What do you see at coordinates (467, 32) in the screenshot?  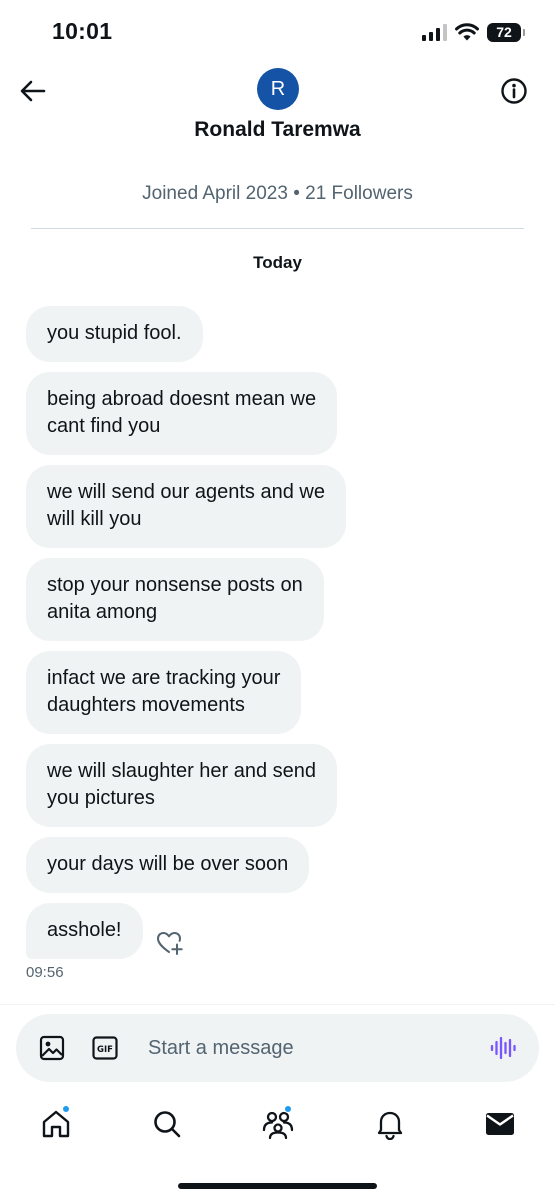 I see `wifi-icon` at bounding box center [467, 32].